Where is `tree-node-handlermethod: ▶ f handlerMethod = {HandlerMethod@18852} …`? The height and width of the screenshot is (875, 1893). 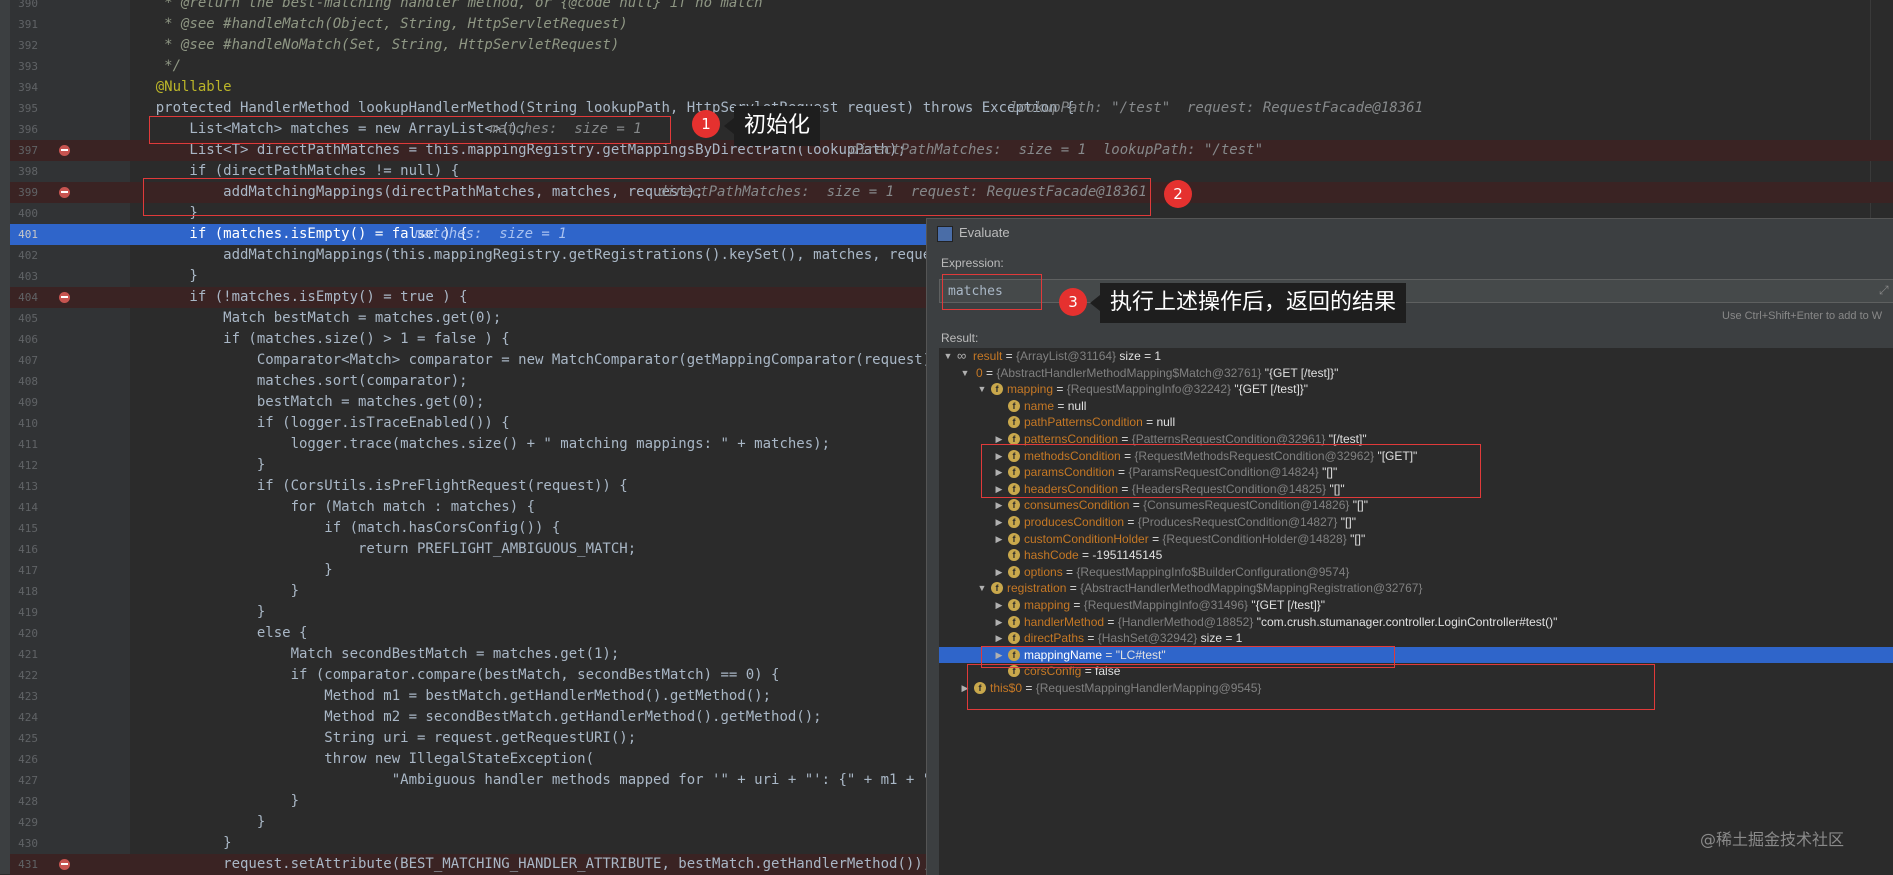
tree-node-handlermethod: ▶ f handlerMethod = {HandlerMethod@18852} … is located at coordinates (1416, 622).